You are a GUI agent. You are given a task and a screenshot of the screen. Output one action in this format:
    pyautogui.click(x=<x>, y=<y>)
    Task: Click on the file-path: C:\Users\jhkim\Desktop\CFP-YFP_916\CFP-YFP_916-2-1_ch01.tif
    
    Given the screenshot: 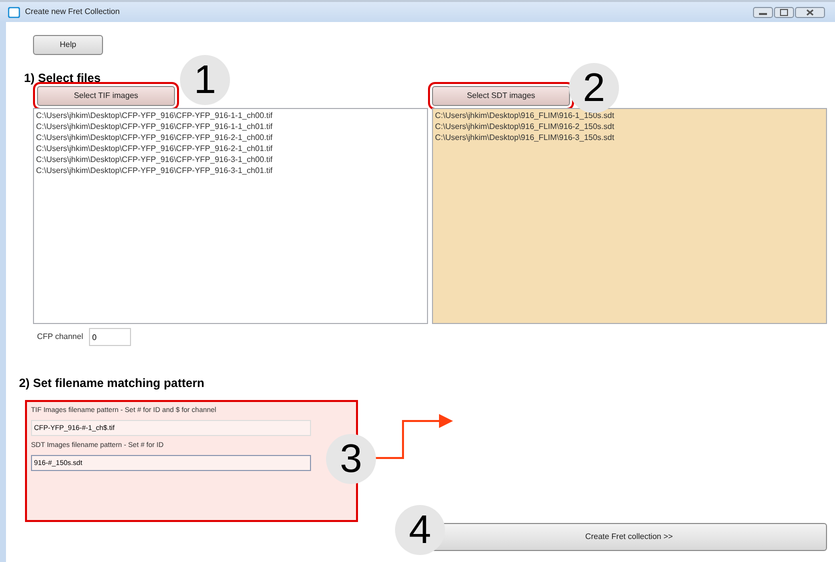 What is the action you would take?
    pyautogui.click(x=230, y=148)
    